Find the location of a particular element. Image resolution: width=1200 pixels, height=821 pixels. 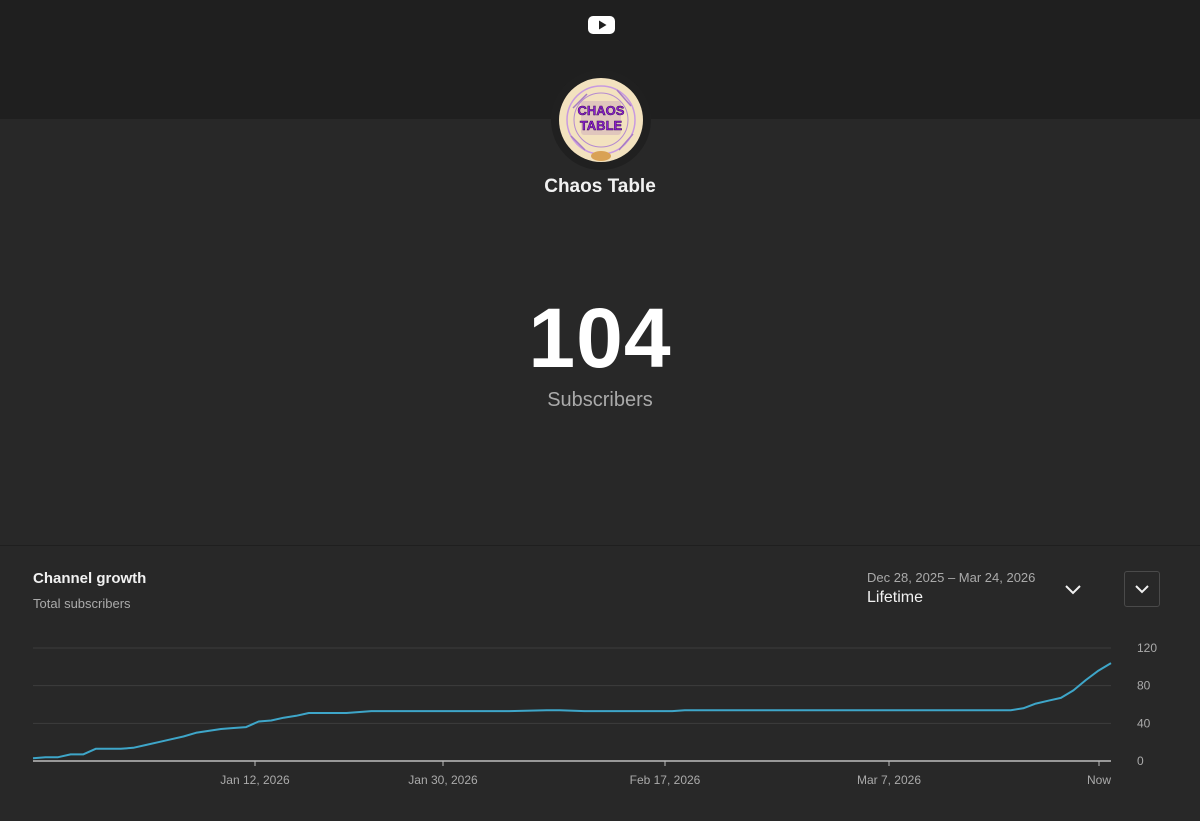

y-tick-label: 0 is located at coordinates (1140, 761).